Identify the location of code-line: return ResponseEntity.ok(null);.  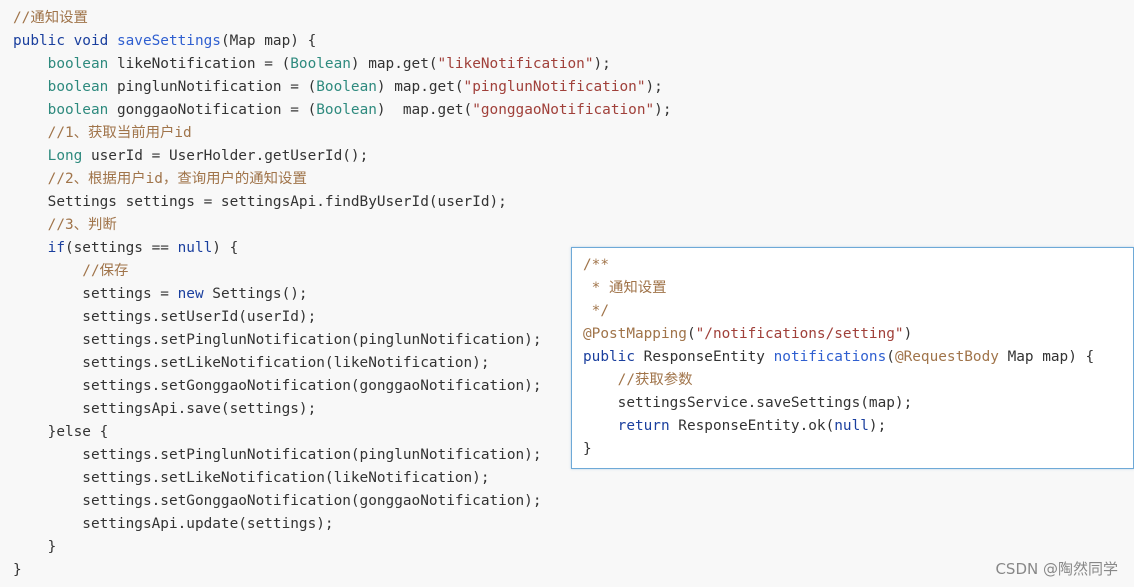
(735, 426).